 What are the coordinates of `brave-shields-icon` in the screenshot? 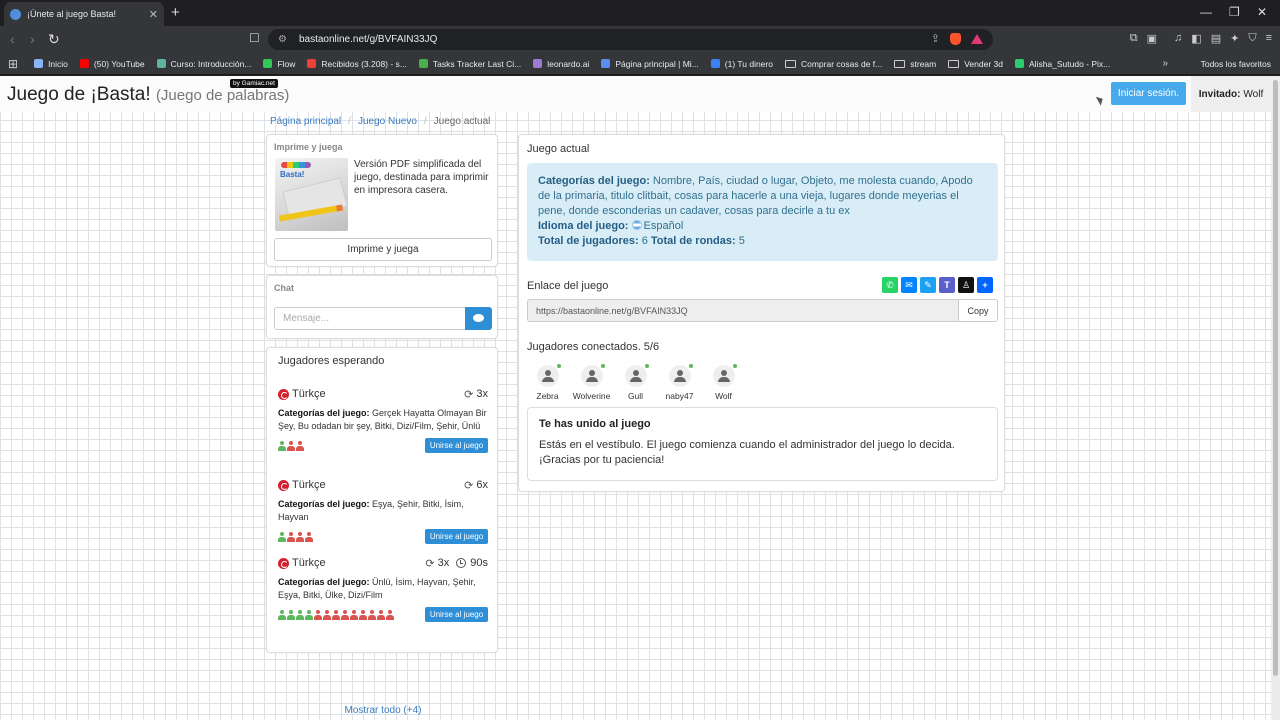 It's located at (955, 38).